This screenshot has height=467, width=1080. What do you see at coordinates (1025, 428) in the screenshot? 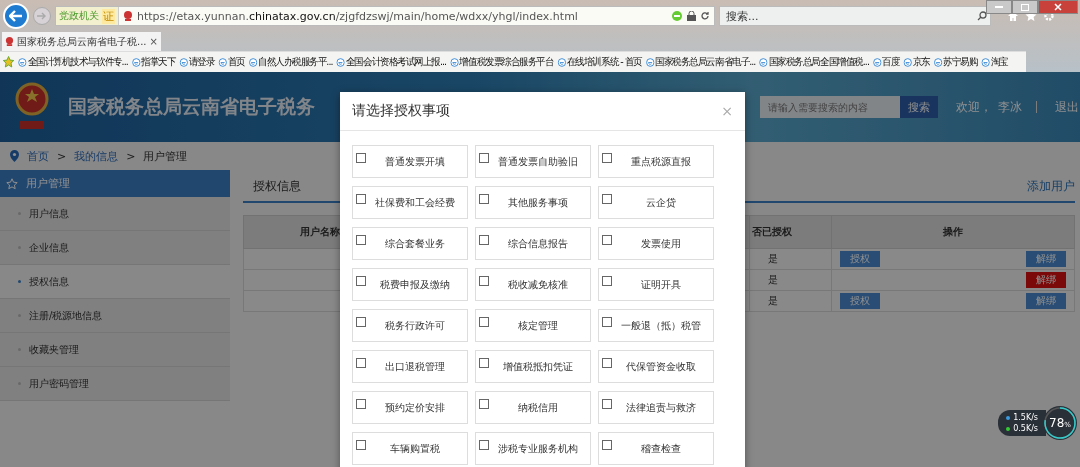
I see `download-speed: 0.5K/s` at bounding box center [1025, 428].